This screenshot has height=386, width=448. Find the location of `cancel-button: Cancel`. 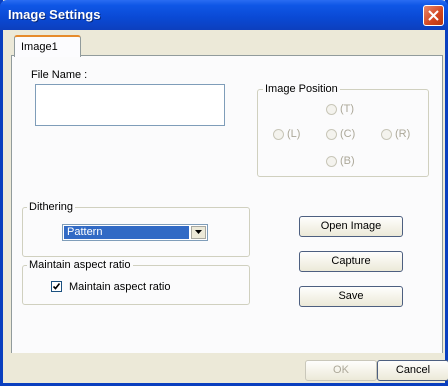

cancel-button: Cancel is located at coordinates (412, 370).